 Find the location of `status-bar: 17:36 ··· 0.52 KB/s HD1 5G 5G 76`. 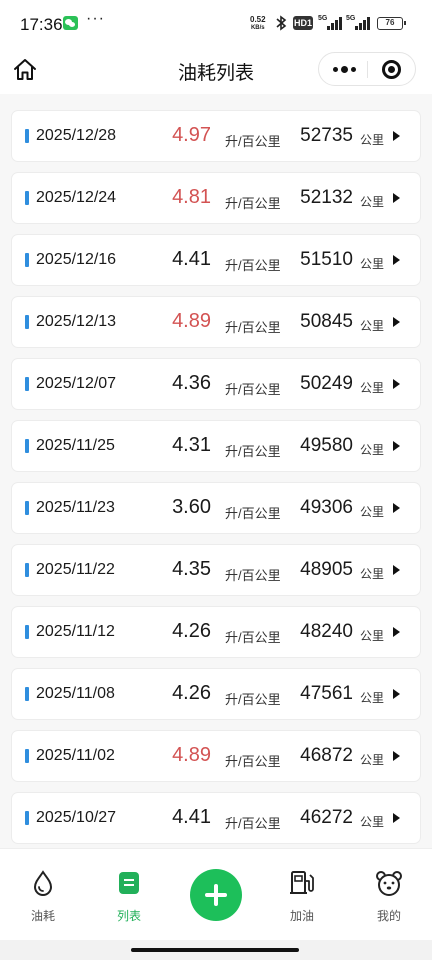

status-bar: 17:36 ··· 0.52 KB/s HD1 5G 5G 76 is located at coordinates (216, 24).